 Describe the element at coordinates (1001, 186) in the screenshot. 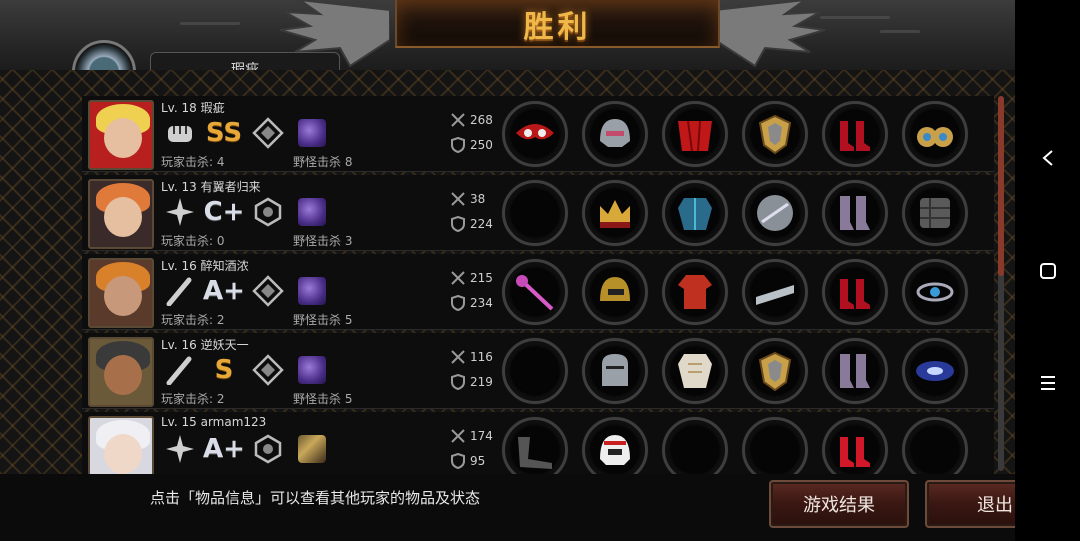

I see `scrollbar-thumb` at that location.